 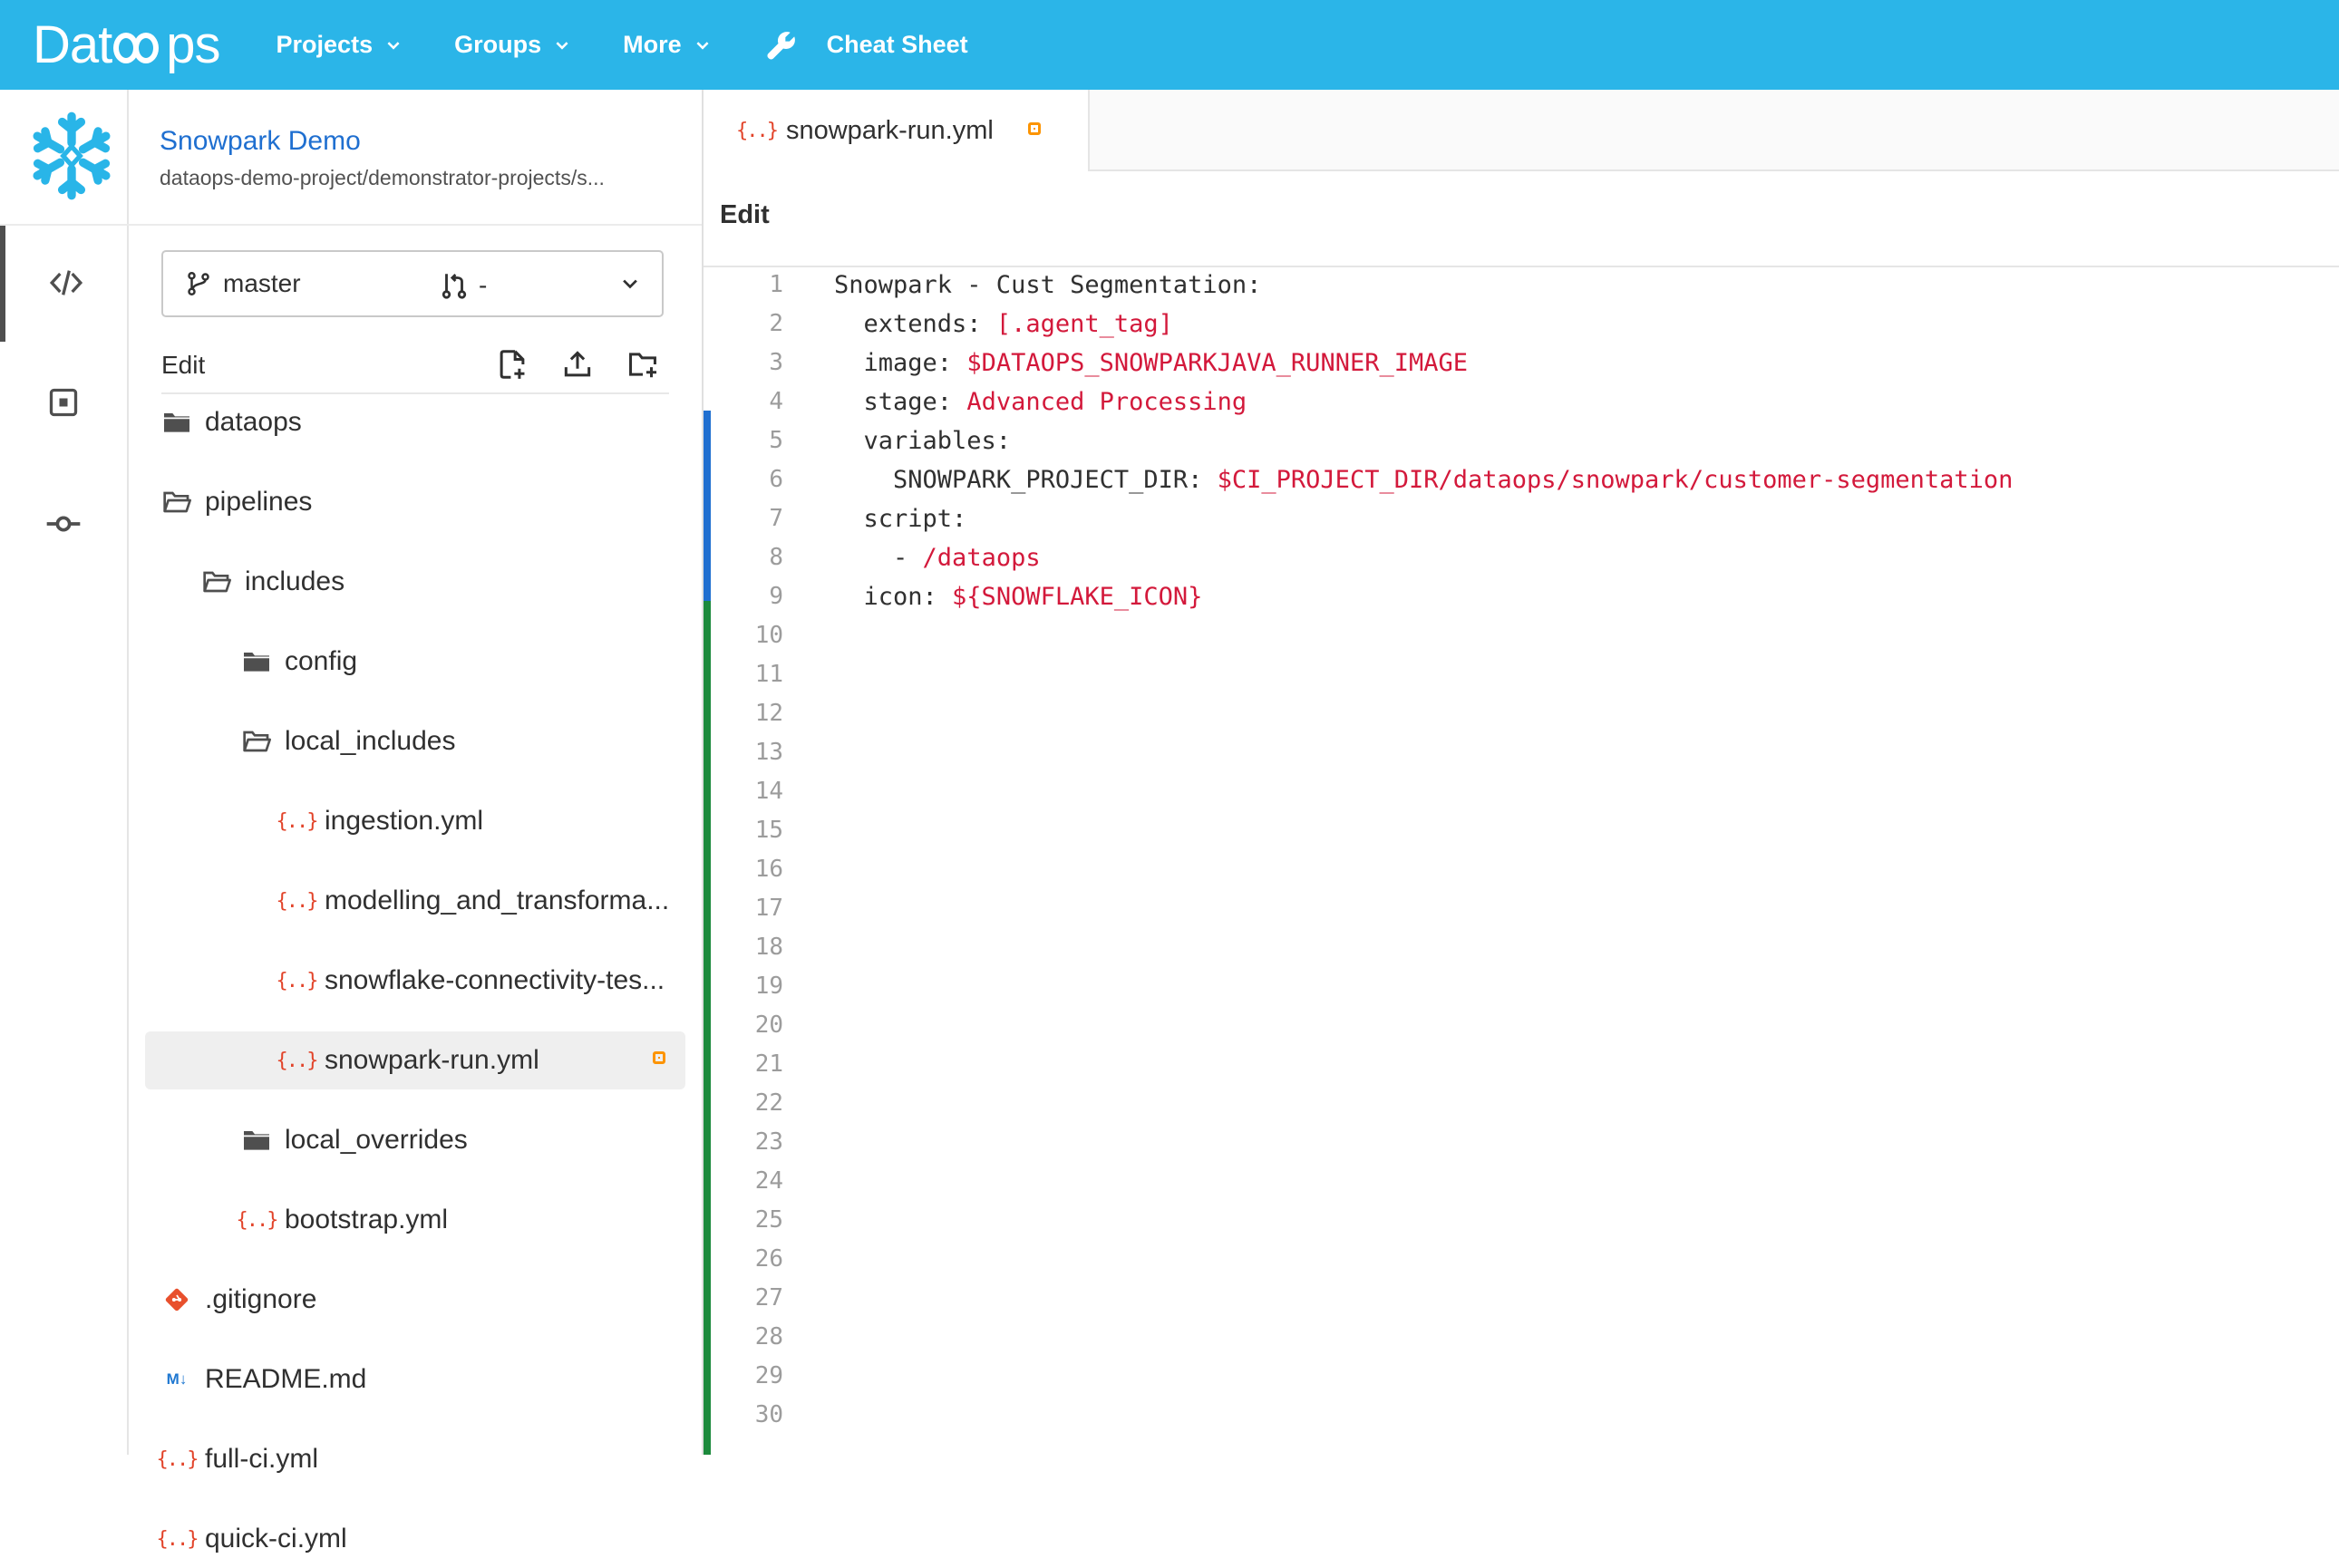 What do you see at coordinates (769, 1414) in the screenshot?
I see `line-number: 30` at bounding box center [769, 1414].